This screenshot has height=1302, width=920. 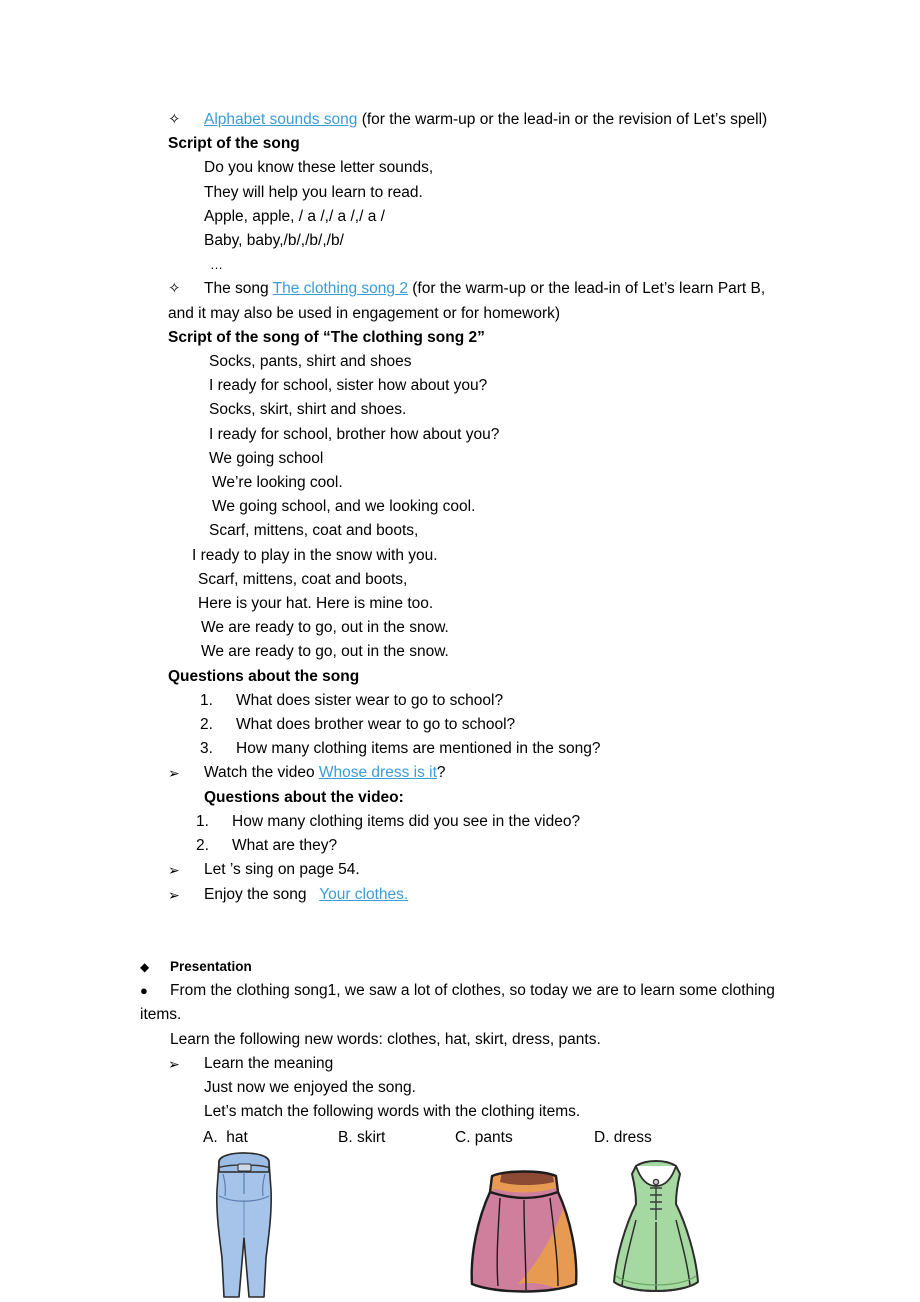 What do you see at coordinates (206, 700) in the screenshot?
I see `song-question-number: 1.` at bounding box center [206, 700].